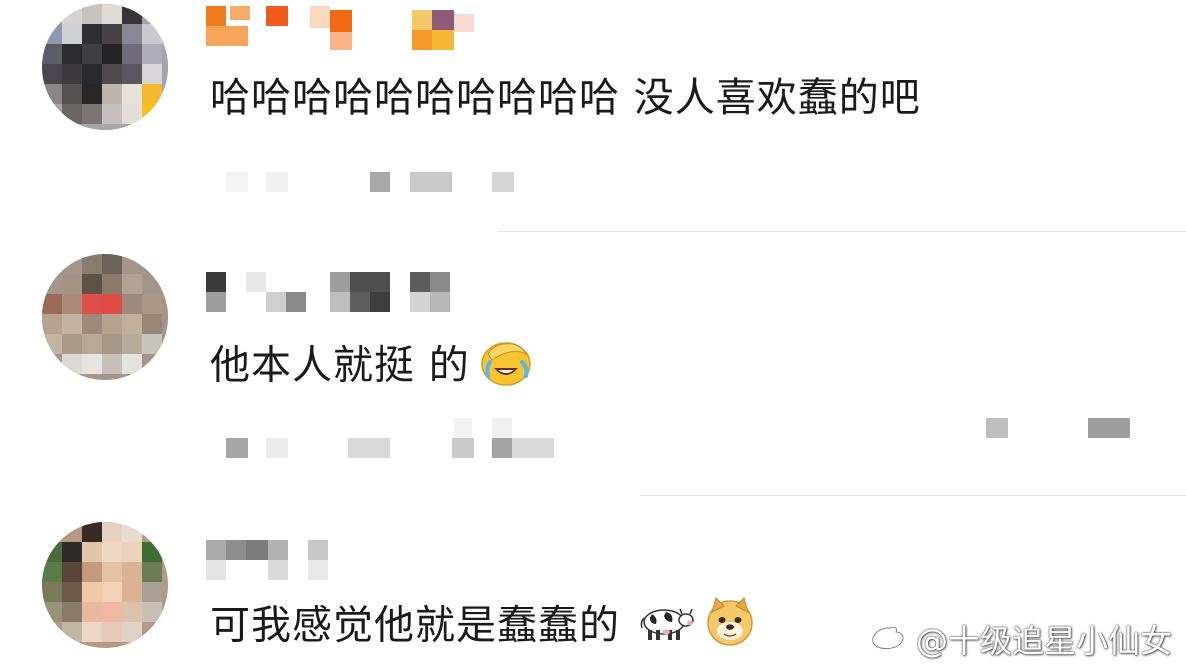  I want to click on watermark: @十级追星小仙女, so click(1021, 639).